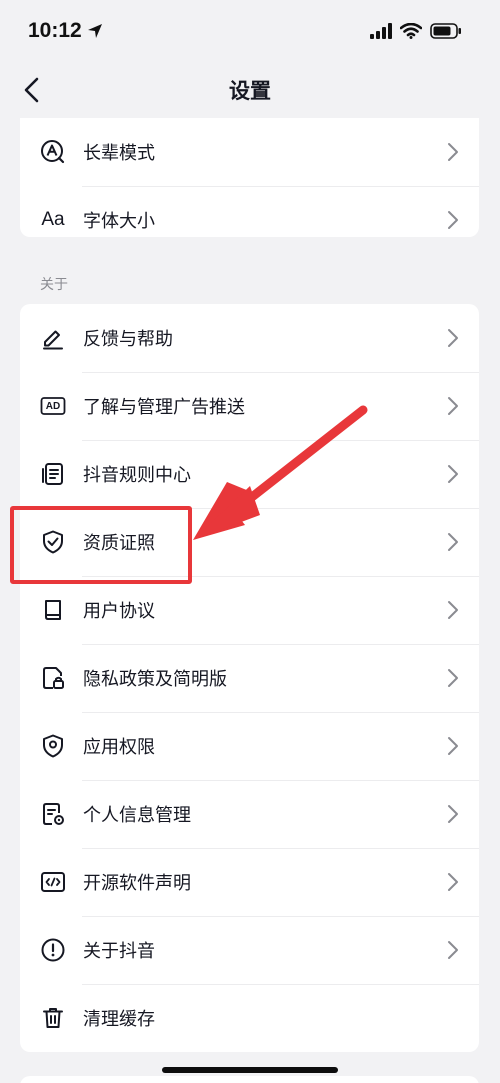 Image resolution: width=500 pixels, height=1083 pixels. I want to click on settings-item-label: 关于抖音, so click(119, 951).